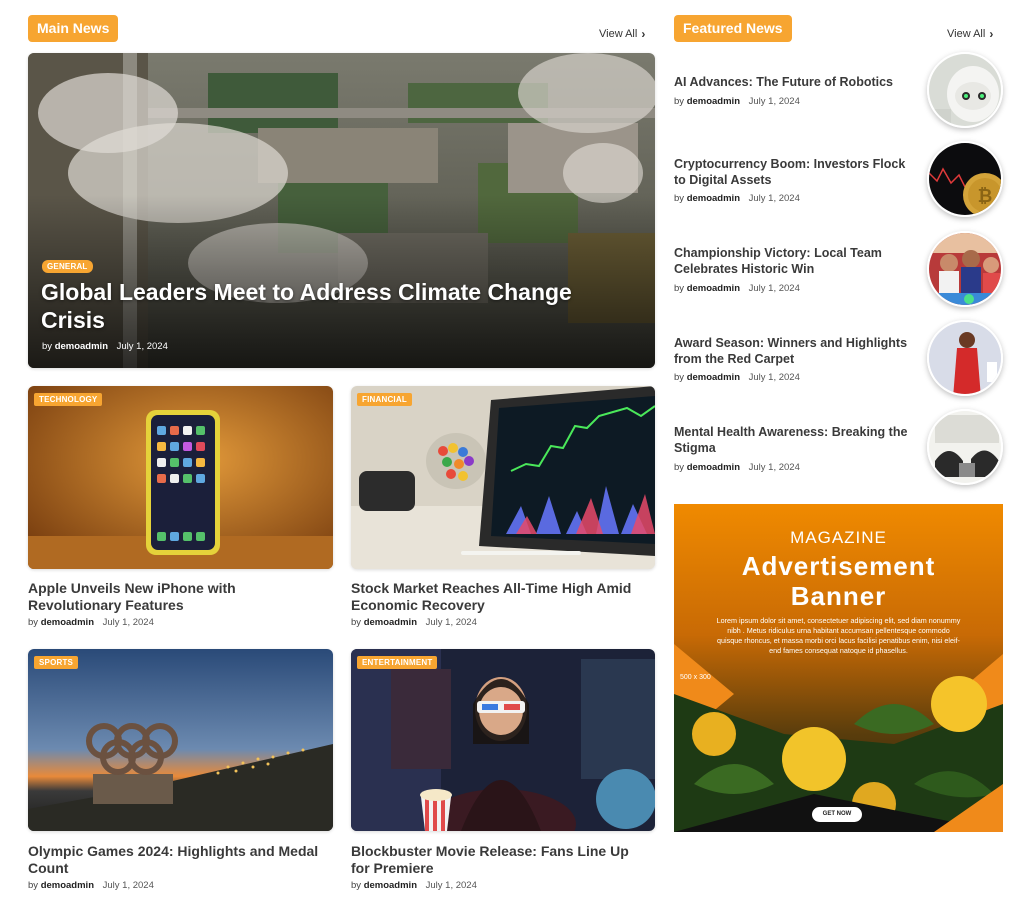  I want to click on featured-item-title: AI Advances: The Future of Robotics, so click(796, 82).